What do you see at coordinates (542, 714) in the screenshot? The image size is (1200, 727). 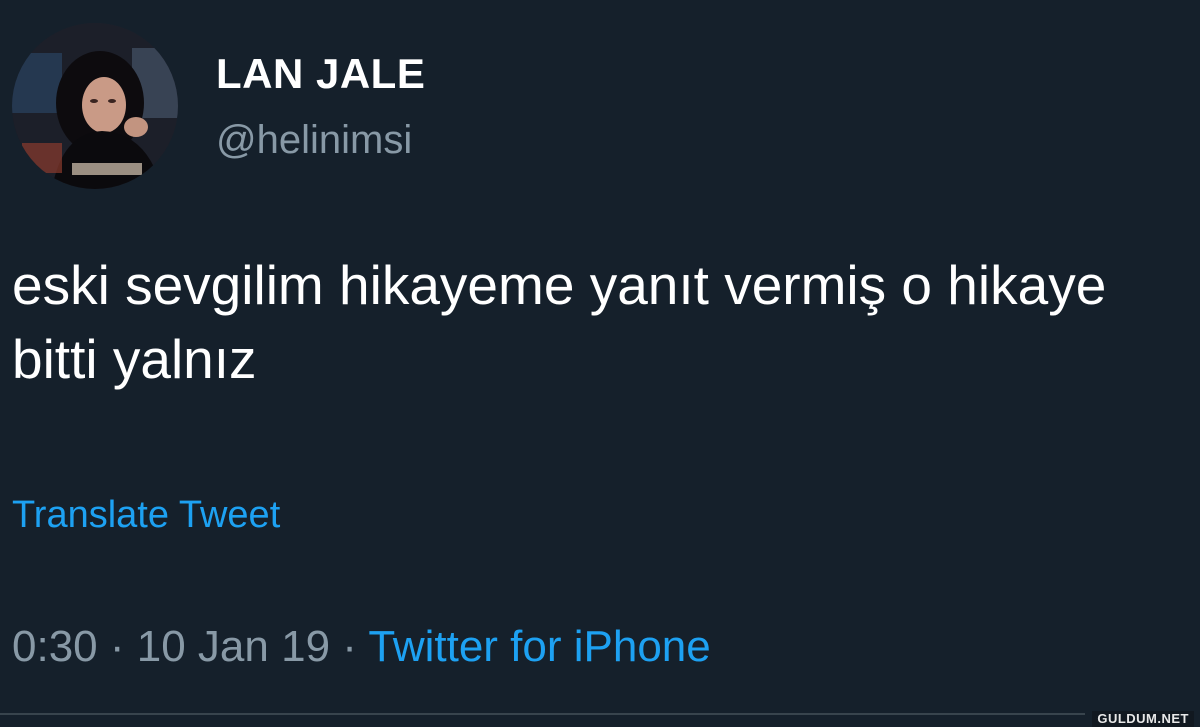 I see `divider` at bounding box center [542, 714].